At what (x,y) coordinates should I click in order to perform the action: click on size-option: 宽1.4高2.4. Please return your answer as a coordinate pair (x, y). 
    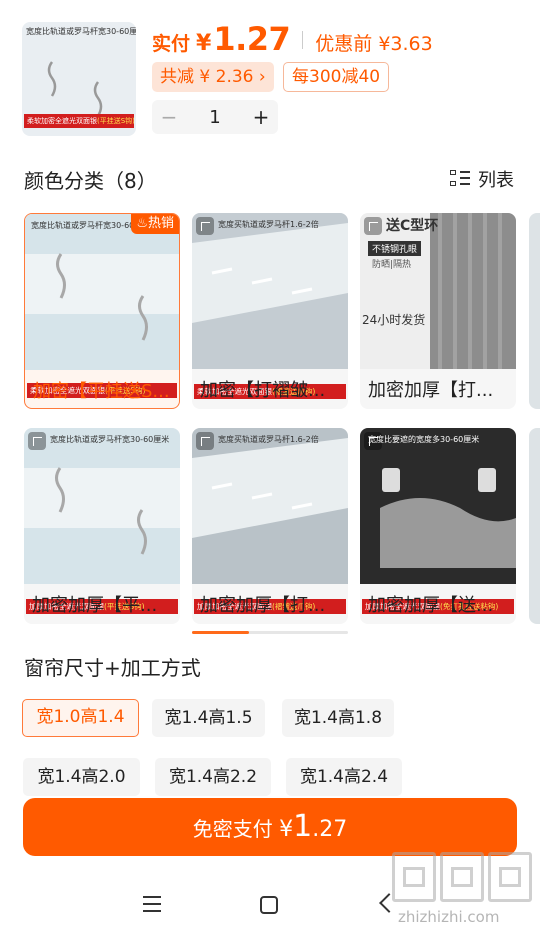
    Looking at the image, I should click on (344, 777).